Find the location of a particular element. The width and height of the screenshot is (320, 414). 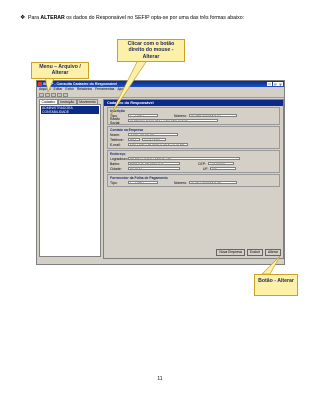

pointer-bottom is located at coordinates (271, 265).